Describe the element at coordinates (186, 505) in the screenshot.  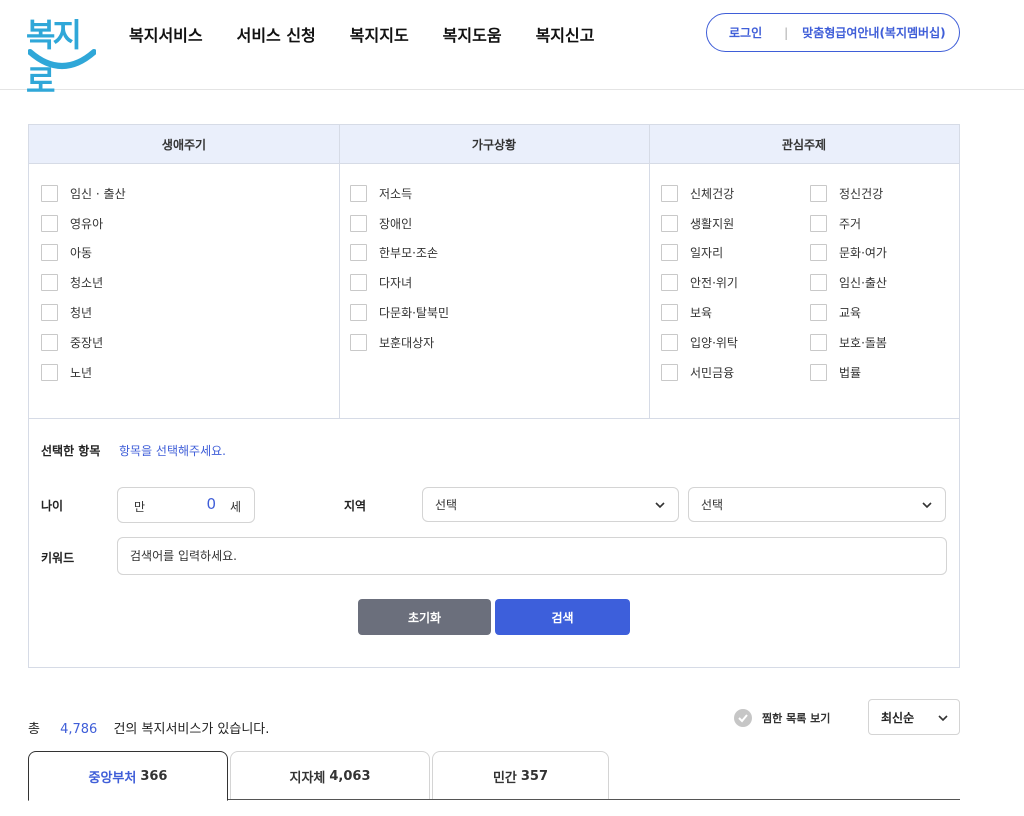
I see `age-input: 만 0 세` at that location.